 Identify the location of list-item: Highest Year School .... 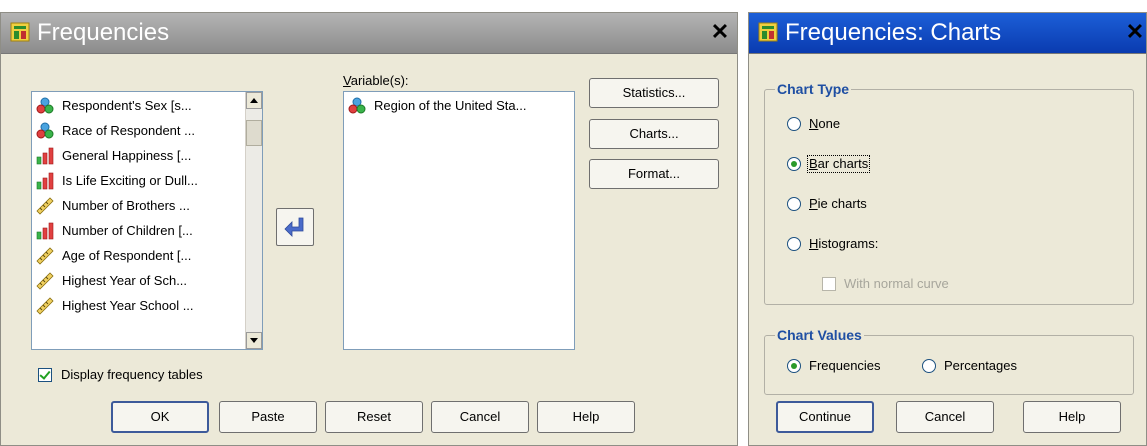
(138, 305).